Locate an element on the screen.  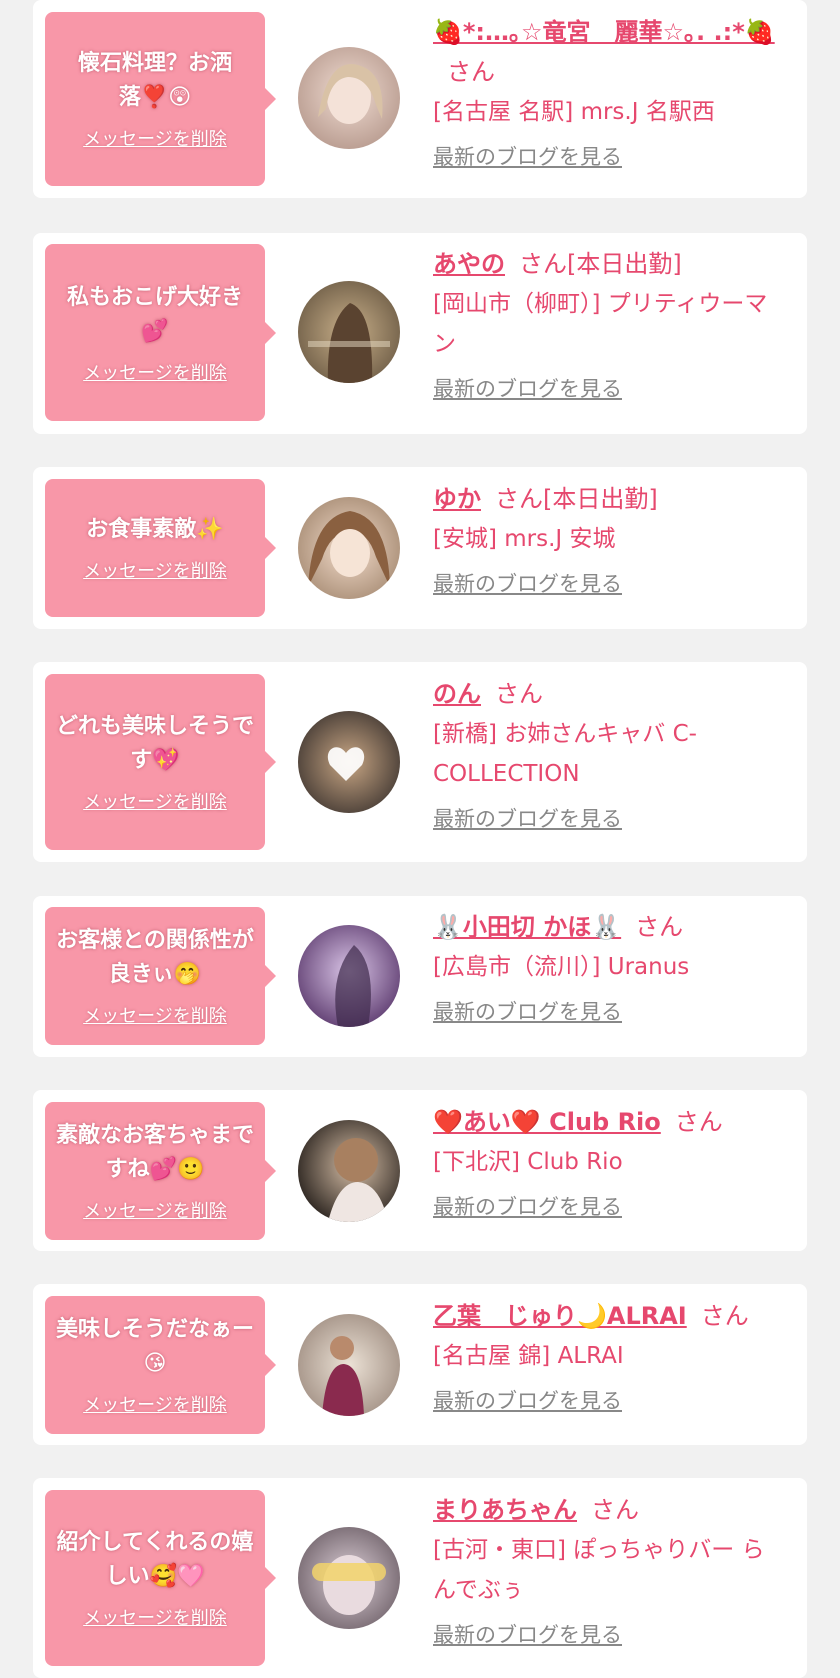
message-text: どれも美味しそうです💖 is located at coordinates (154, 743).